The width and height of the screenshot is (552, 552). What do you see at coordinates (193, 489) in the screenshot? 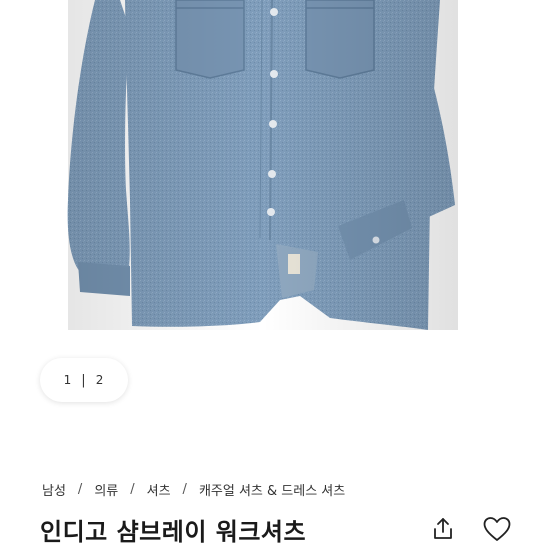
I see `breadcrumb: 남성 / 의류 / 셔츠 / 캐주얼 셔츠 & 드레스 셔츠` at bounding box center [193, 489].